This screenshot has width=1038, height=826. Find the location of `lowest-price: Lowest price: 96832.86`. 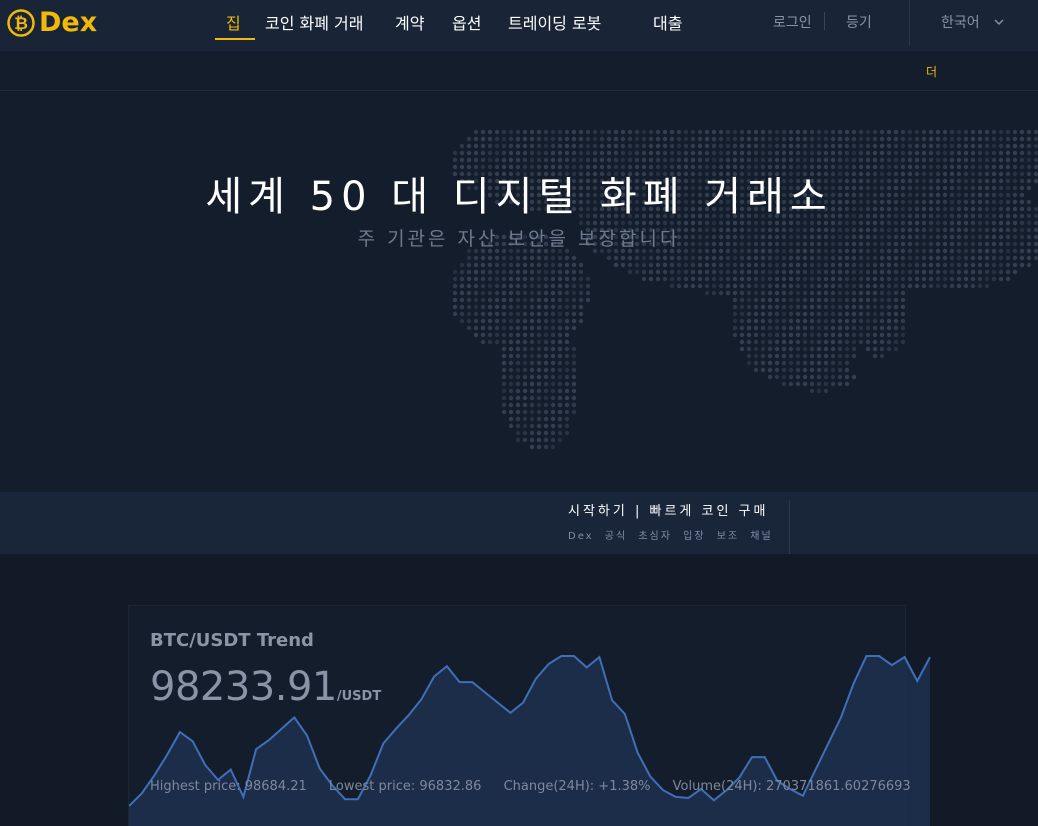

lowest-price: Lowest price: 96832.86 is located at coordinates (405, 786).